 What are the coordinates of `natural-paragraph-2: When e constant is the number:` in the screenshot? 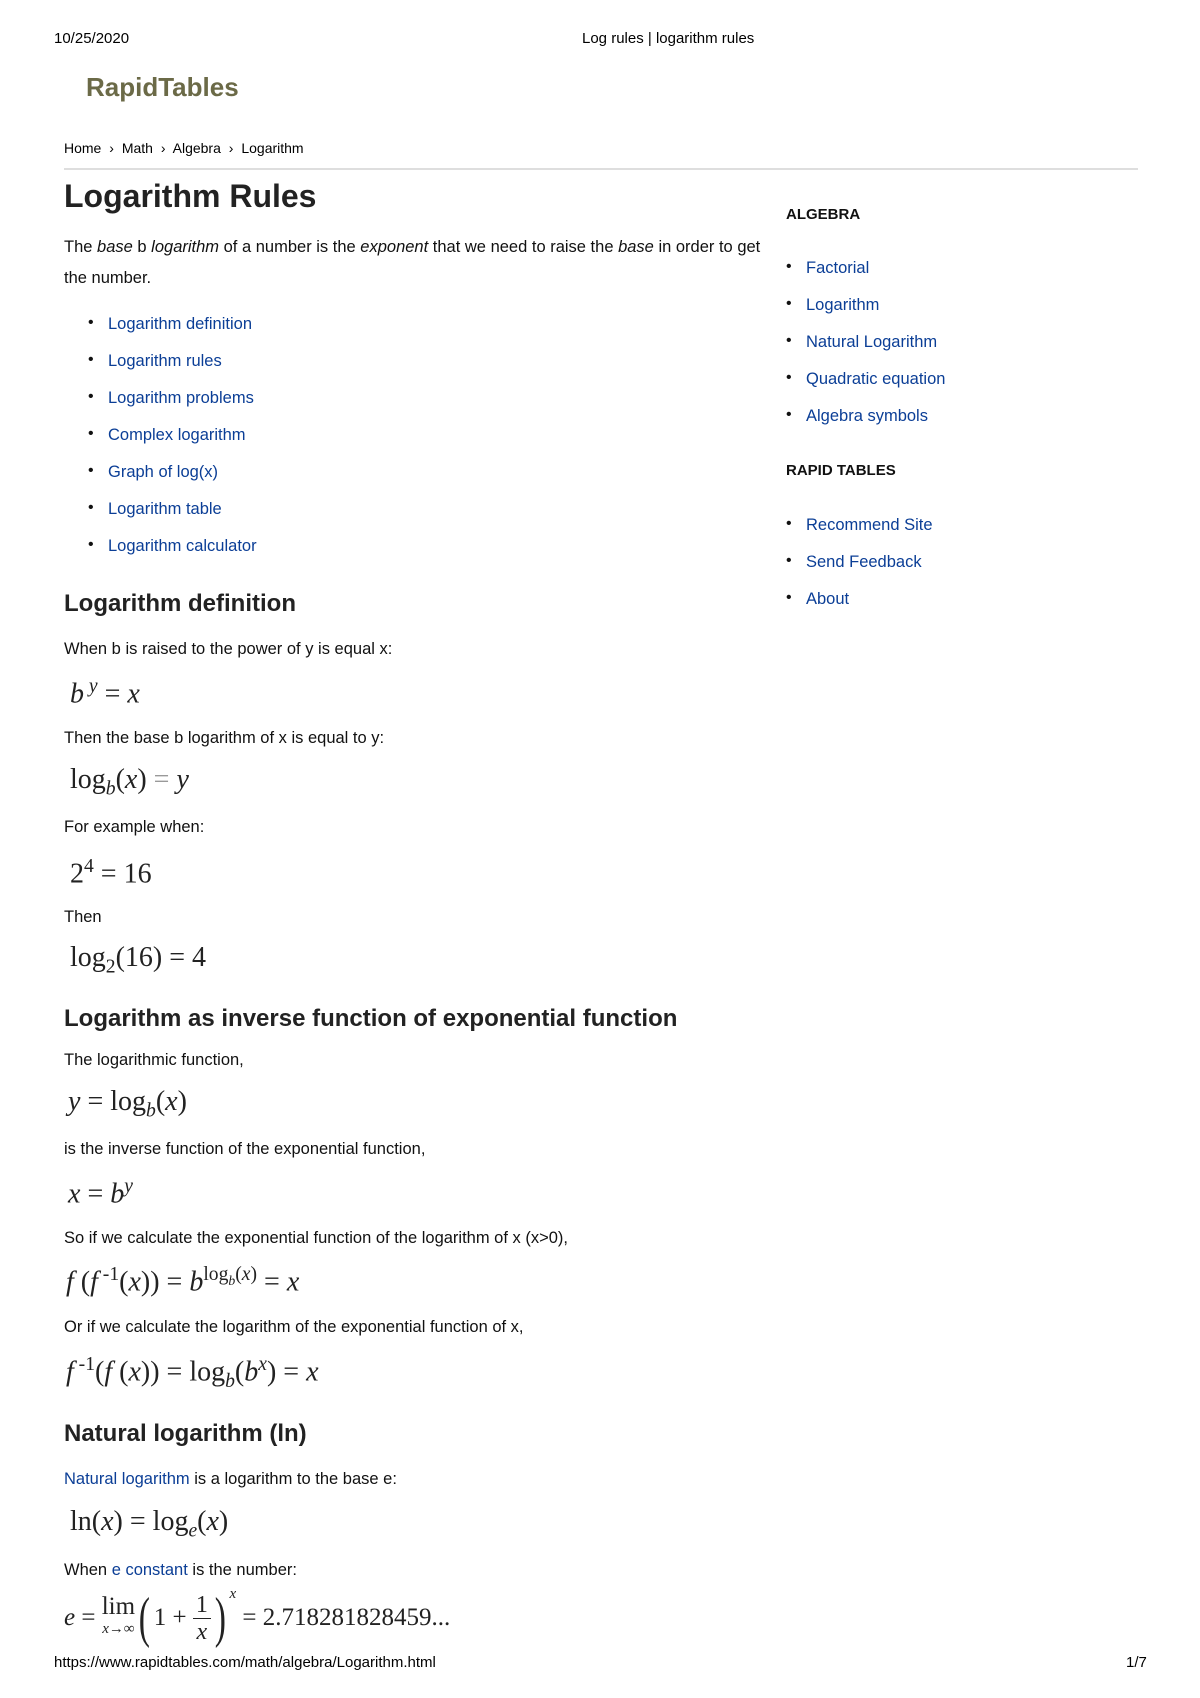 It's located at (180, 1570).